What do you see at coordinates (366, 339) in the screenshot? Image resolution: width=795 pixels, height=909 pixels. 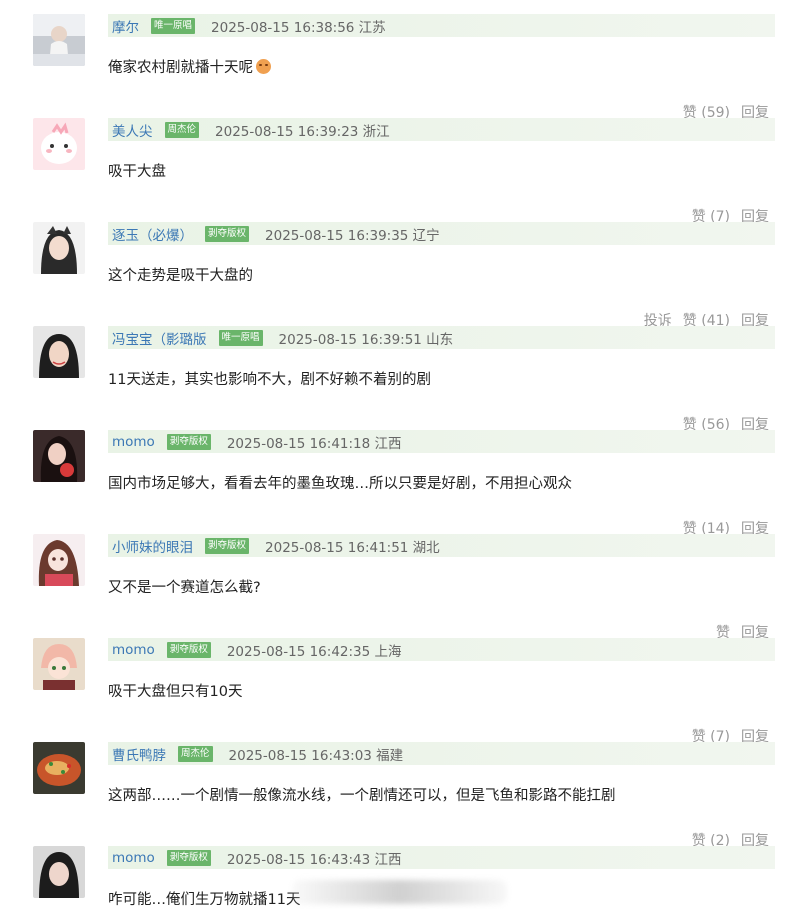 I see `timestamp: 2025-08-15 16:39:51 山东` at bounding box center [366, 339].